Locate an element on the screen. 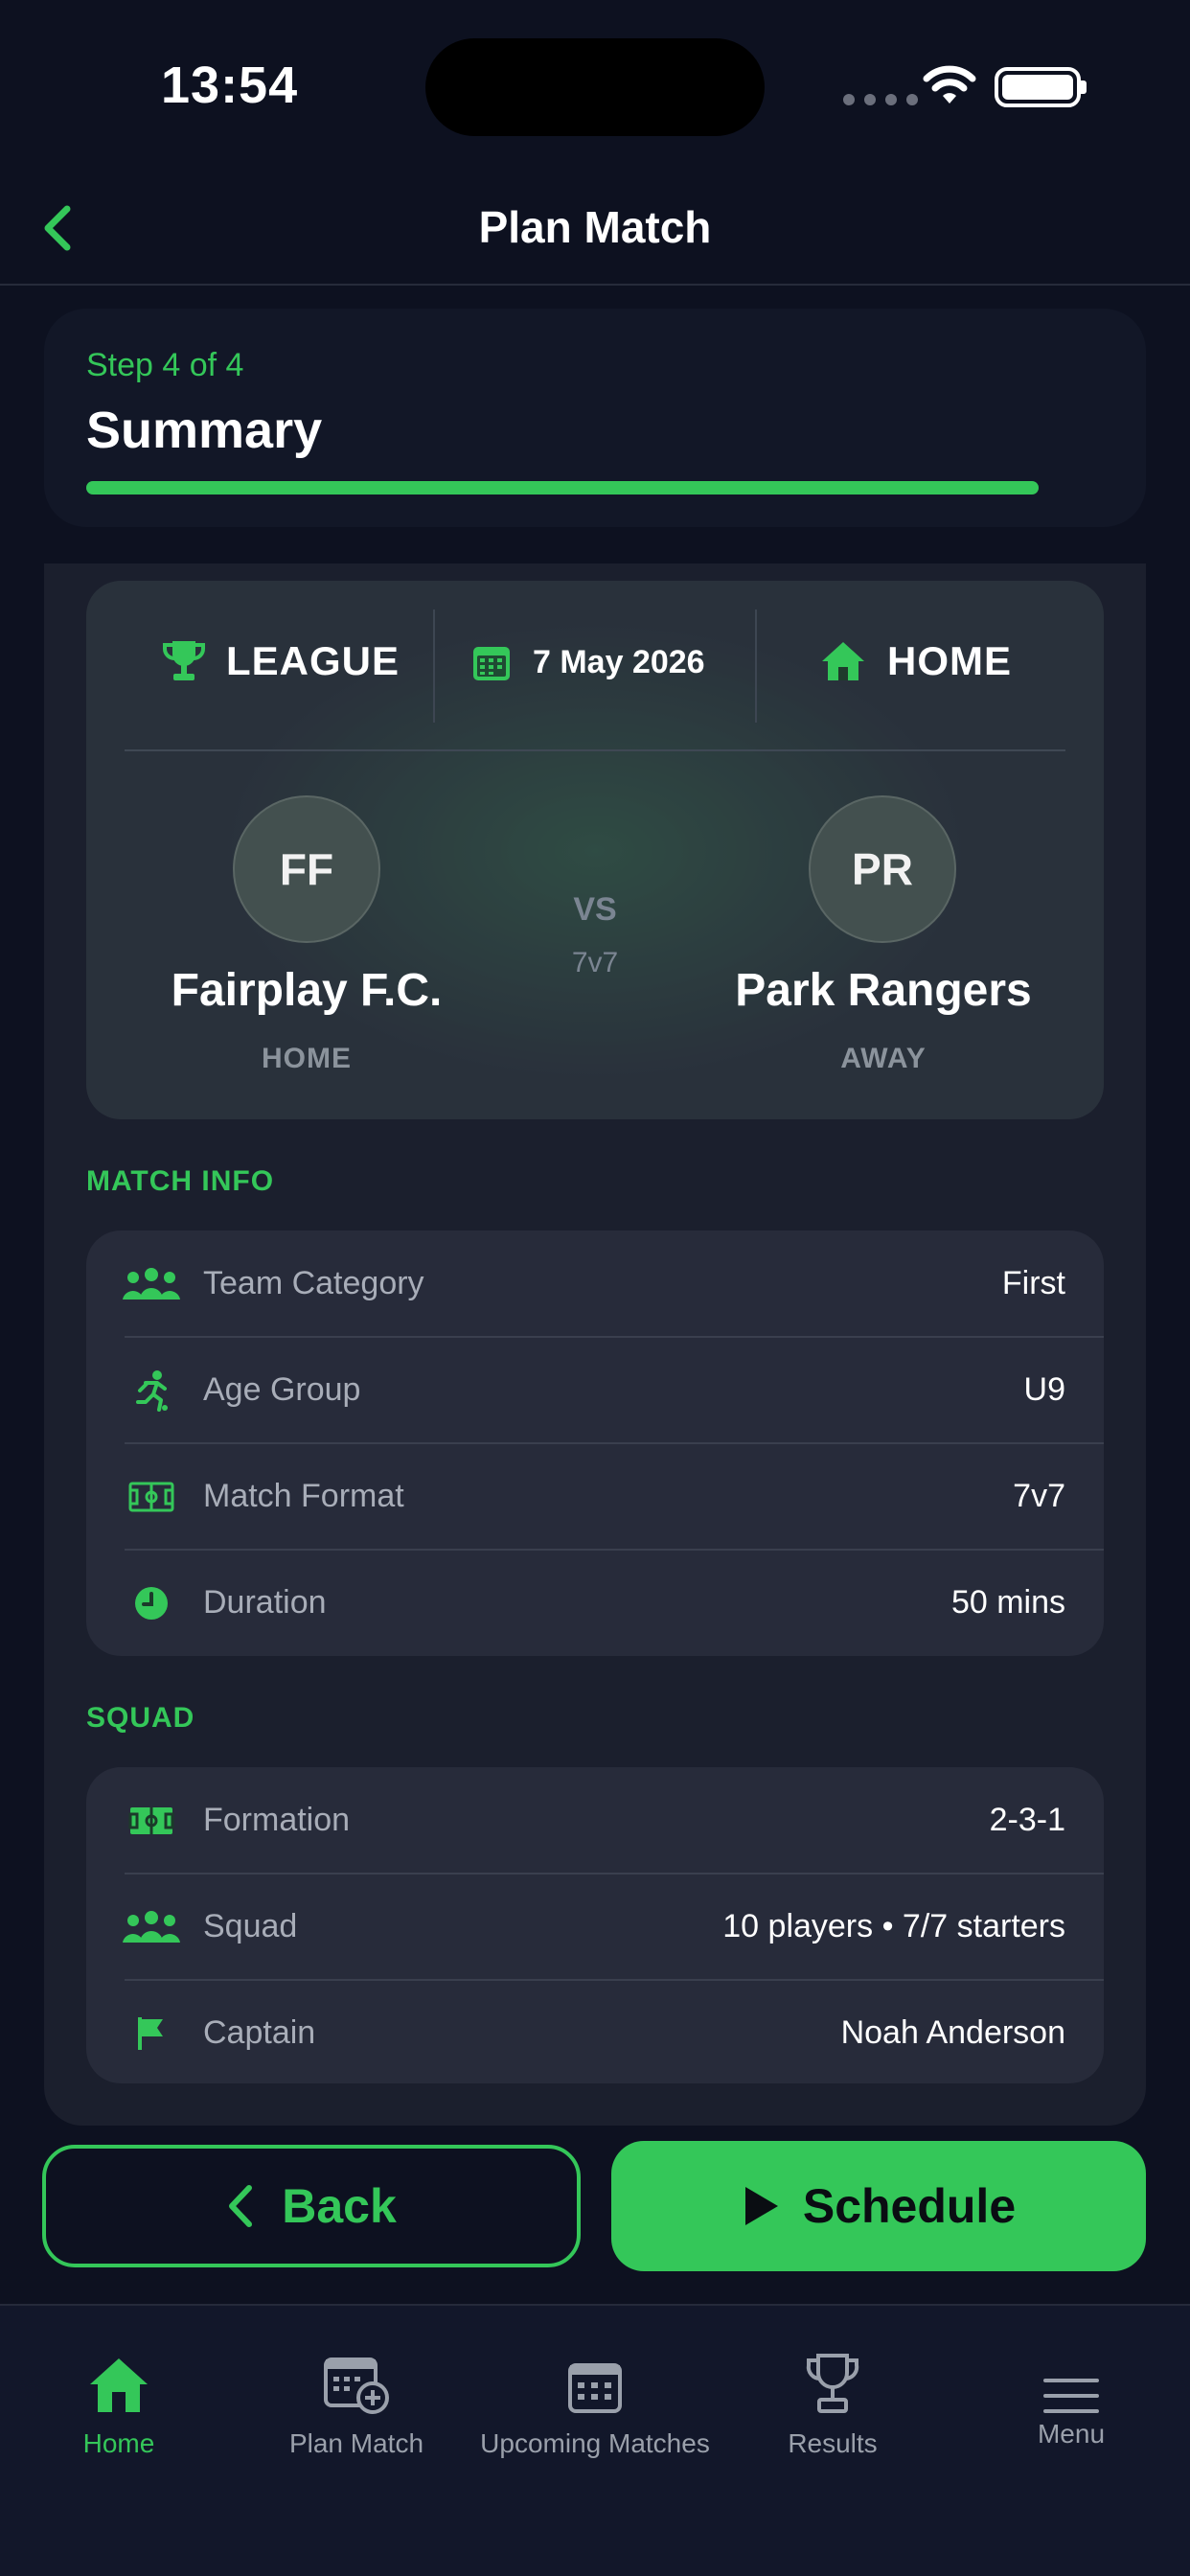 The height and width of the screenshot is (2576, 1190). match-card-divider is located at coordinates (595, 750).